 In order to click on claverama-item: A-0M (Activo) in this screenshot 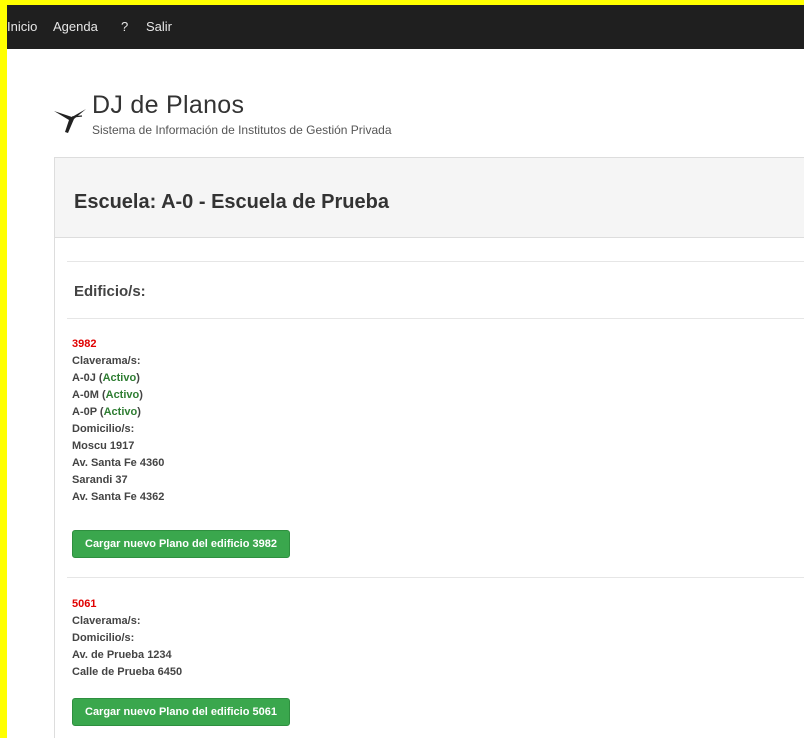, I will do `click(107, 395)`.